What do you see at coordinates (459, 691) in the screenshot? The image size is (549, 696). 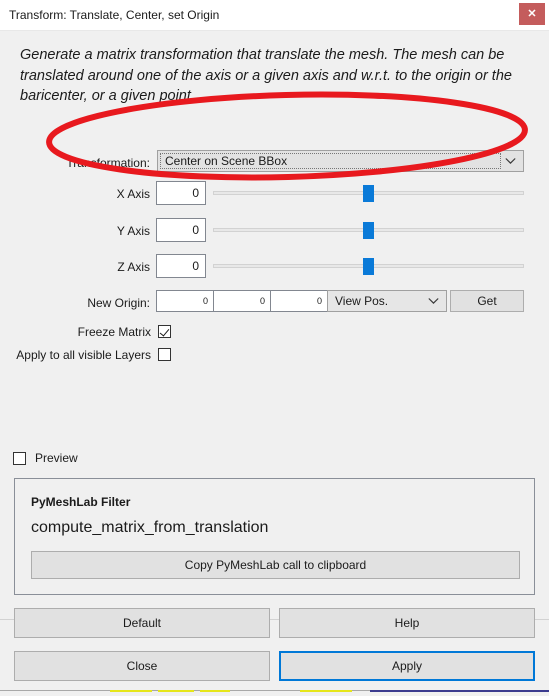 I see `bottom-blue-line` at bounding box center [459, 691].